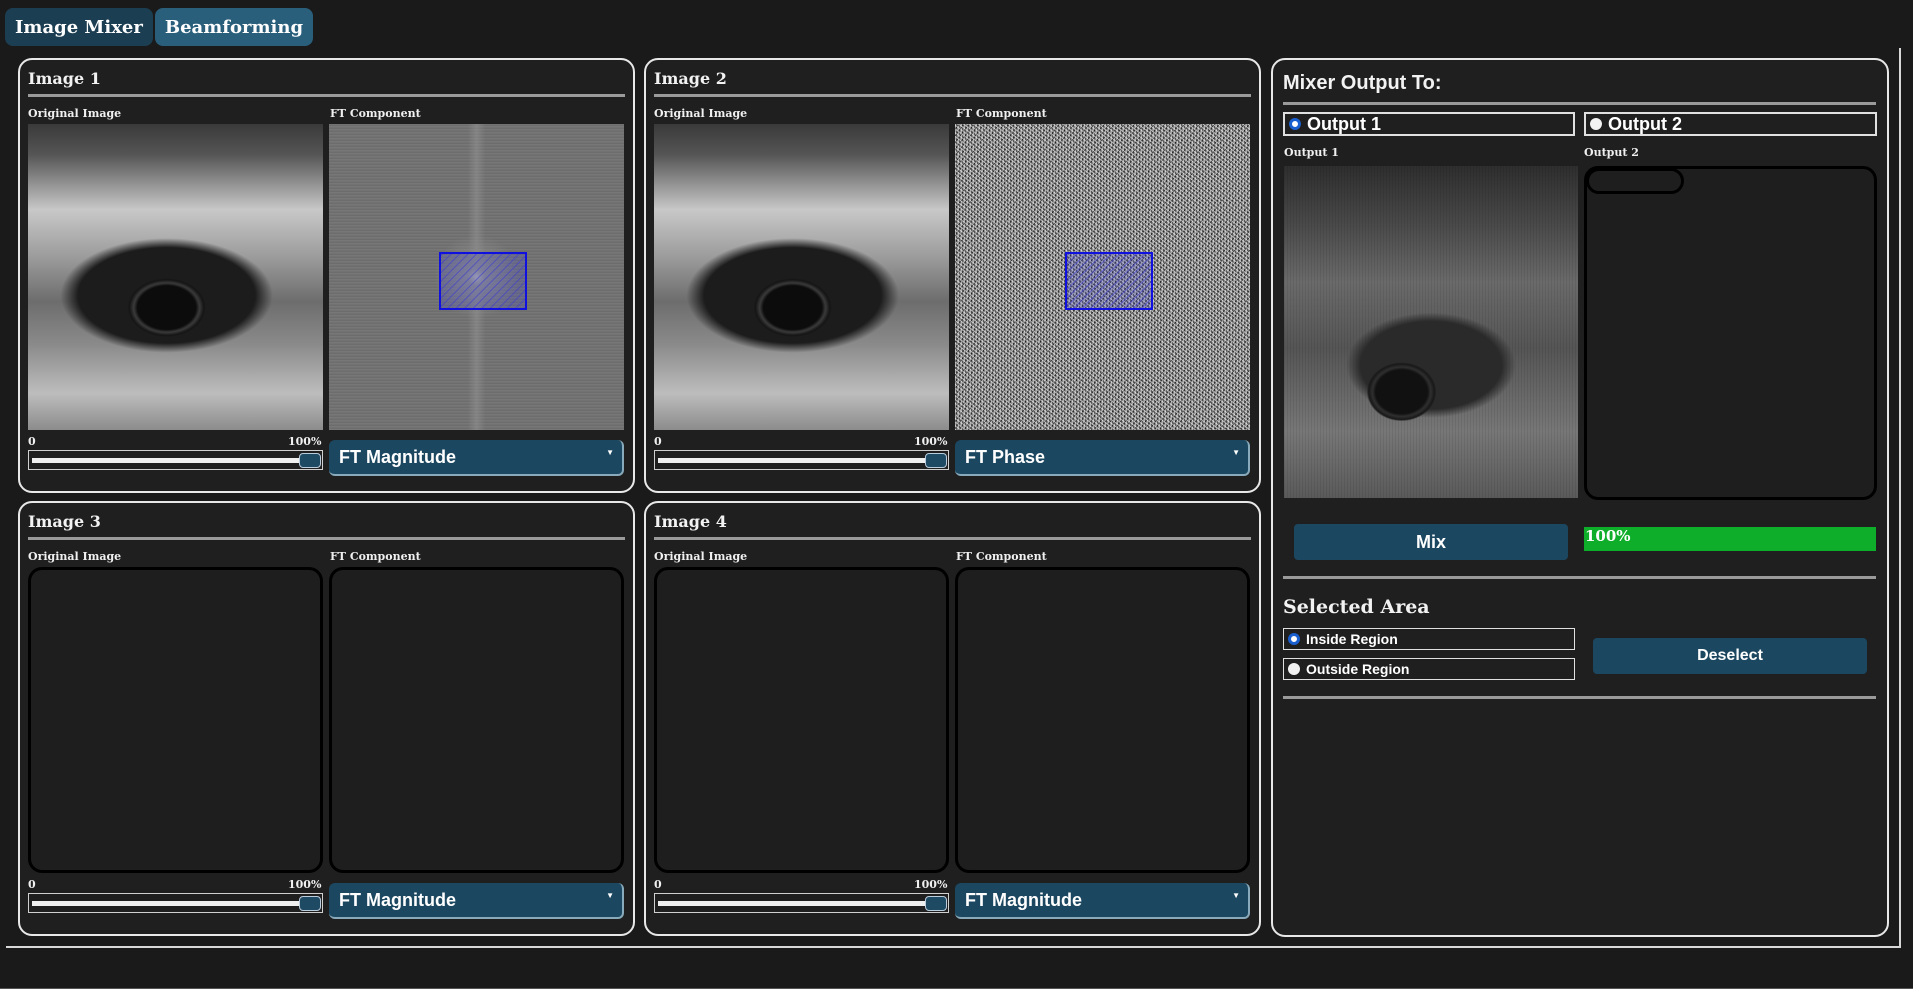 The image size is (1913, 989). Describe the element at coordinates (79, 27) in the screenshot. I see `tab-image-mixer: Image Mixer` at that location.